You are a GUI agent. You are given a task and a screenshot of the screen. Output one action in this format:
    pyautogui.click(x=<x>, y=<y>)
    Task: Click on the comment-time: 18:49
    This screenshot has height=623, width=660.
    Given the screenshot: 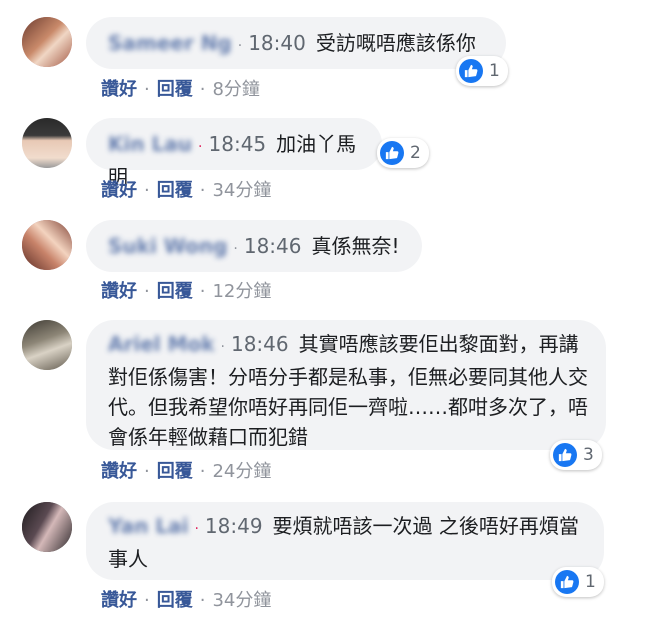 What is the action you would take?
    pyautogui.click(x=233, y=526)
    